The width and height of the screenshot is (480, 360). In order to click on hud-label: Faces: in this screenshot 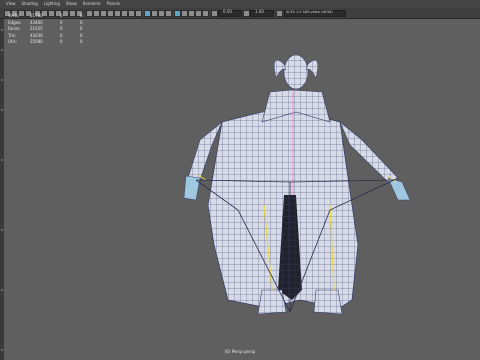, I will do `click(14, 29)`.